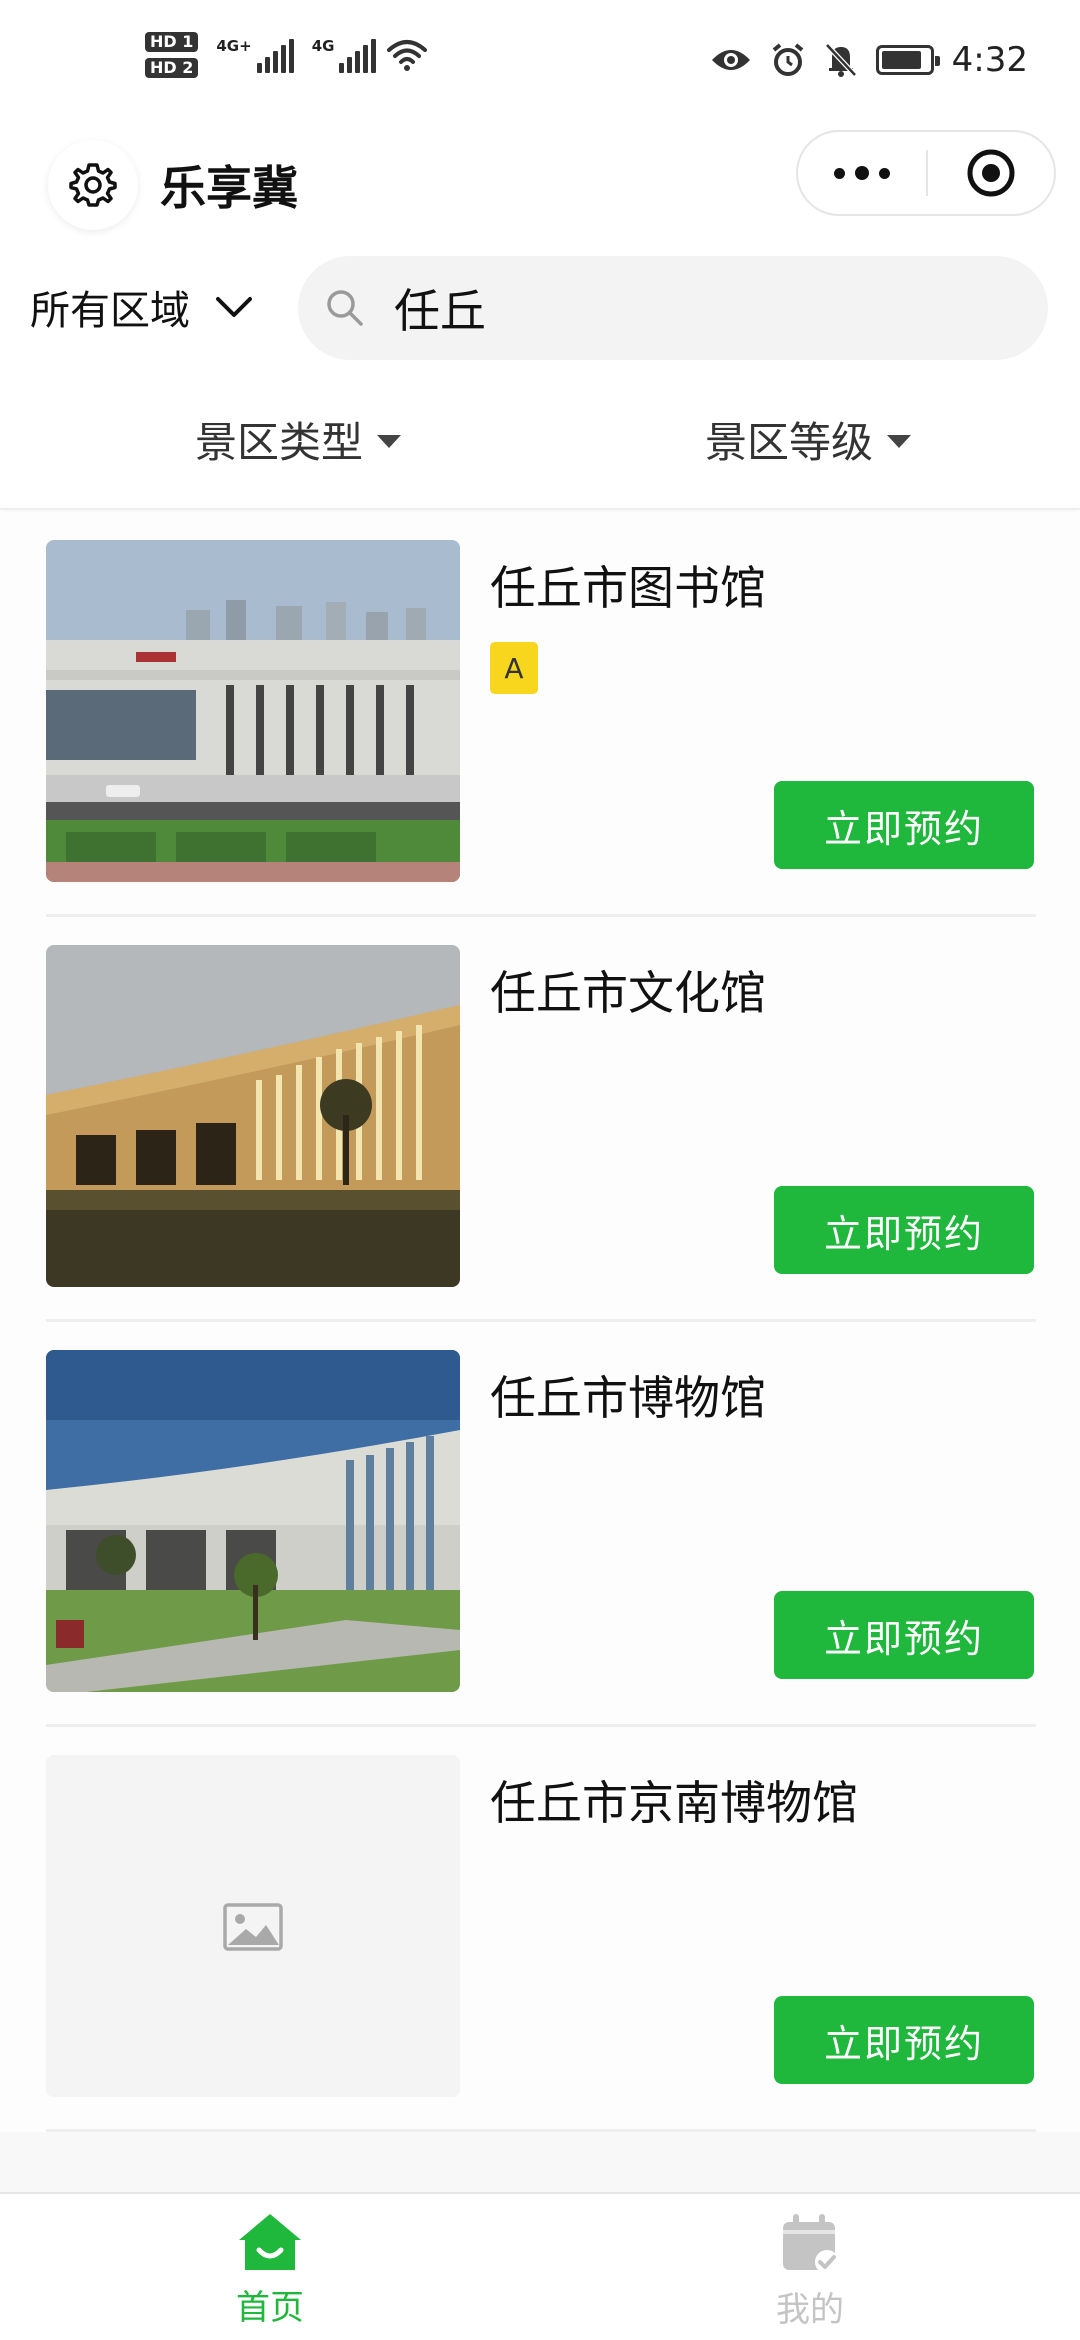 The image size is (1080, 2340). I want to click on mini-program-capsule, so click(926, 173).